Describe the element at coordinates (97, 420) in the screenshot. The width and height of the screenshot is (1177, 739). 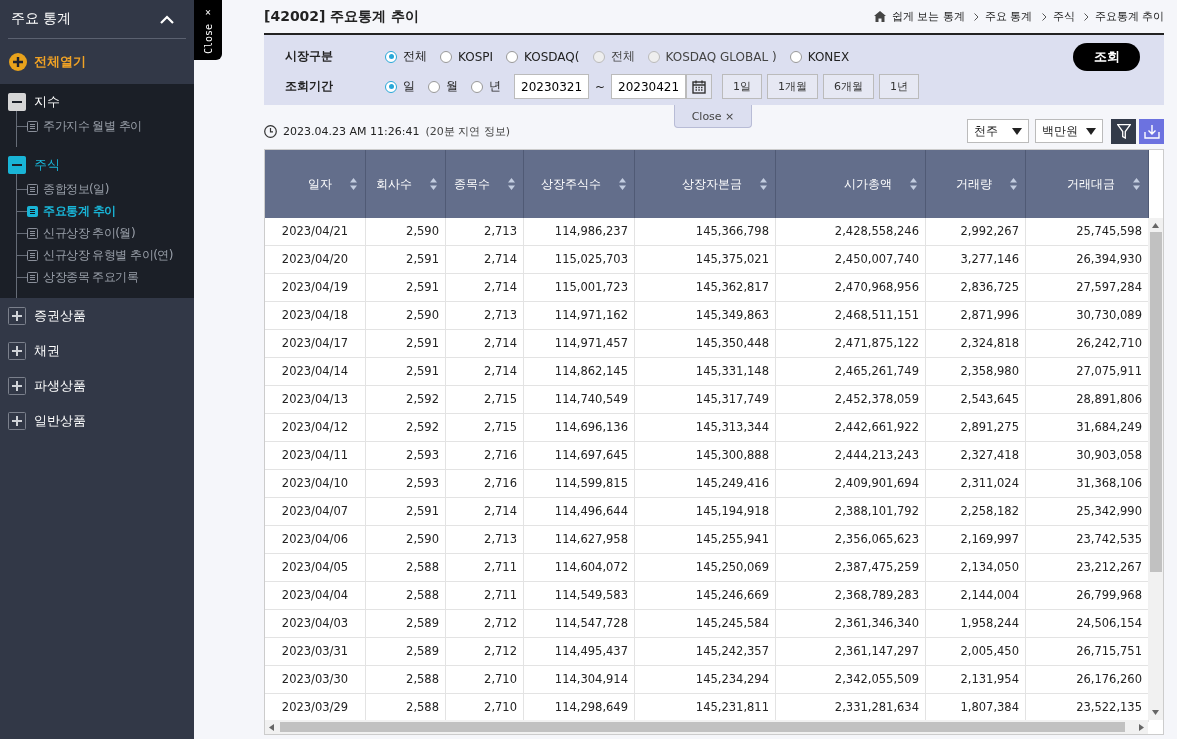
I see `menu-group: 일반상품` at that location.